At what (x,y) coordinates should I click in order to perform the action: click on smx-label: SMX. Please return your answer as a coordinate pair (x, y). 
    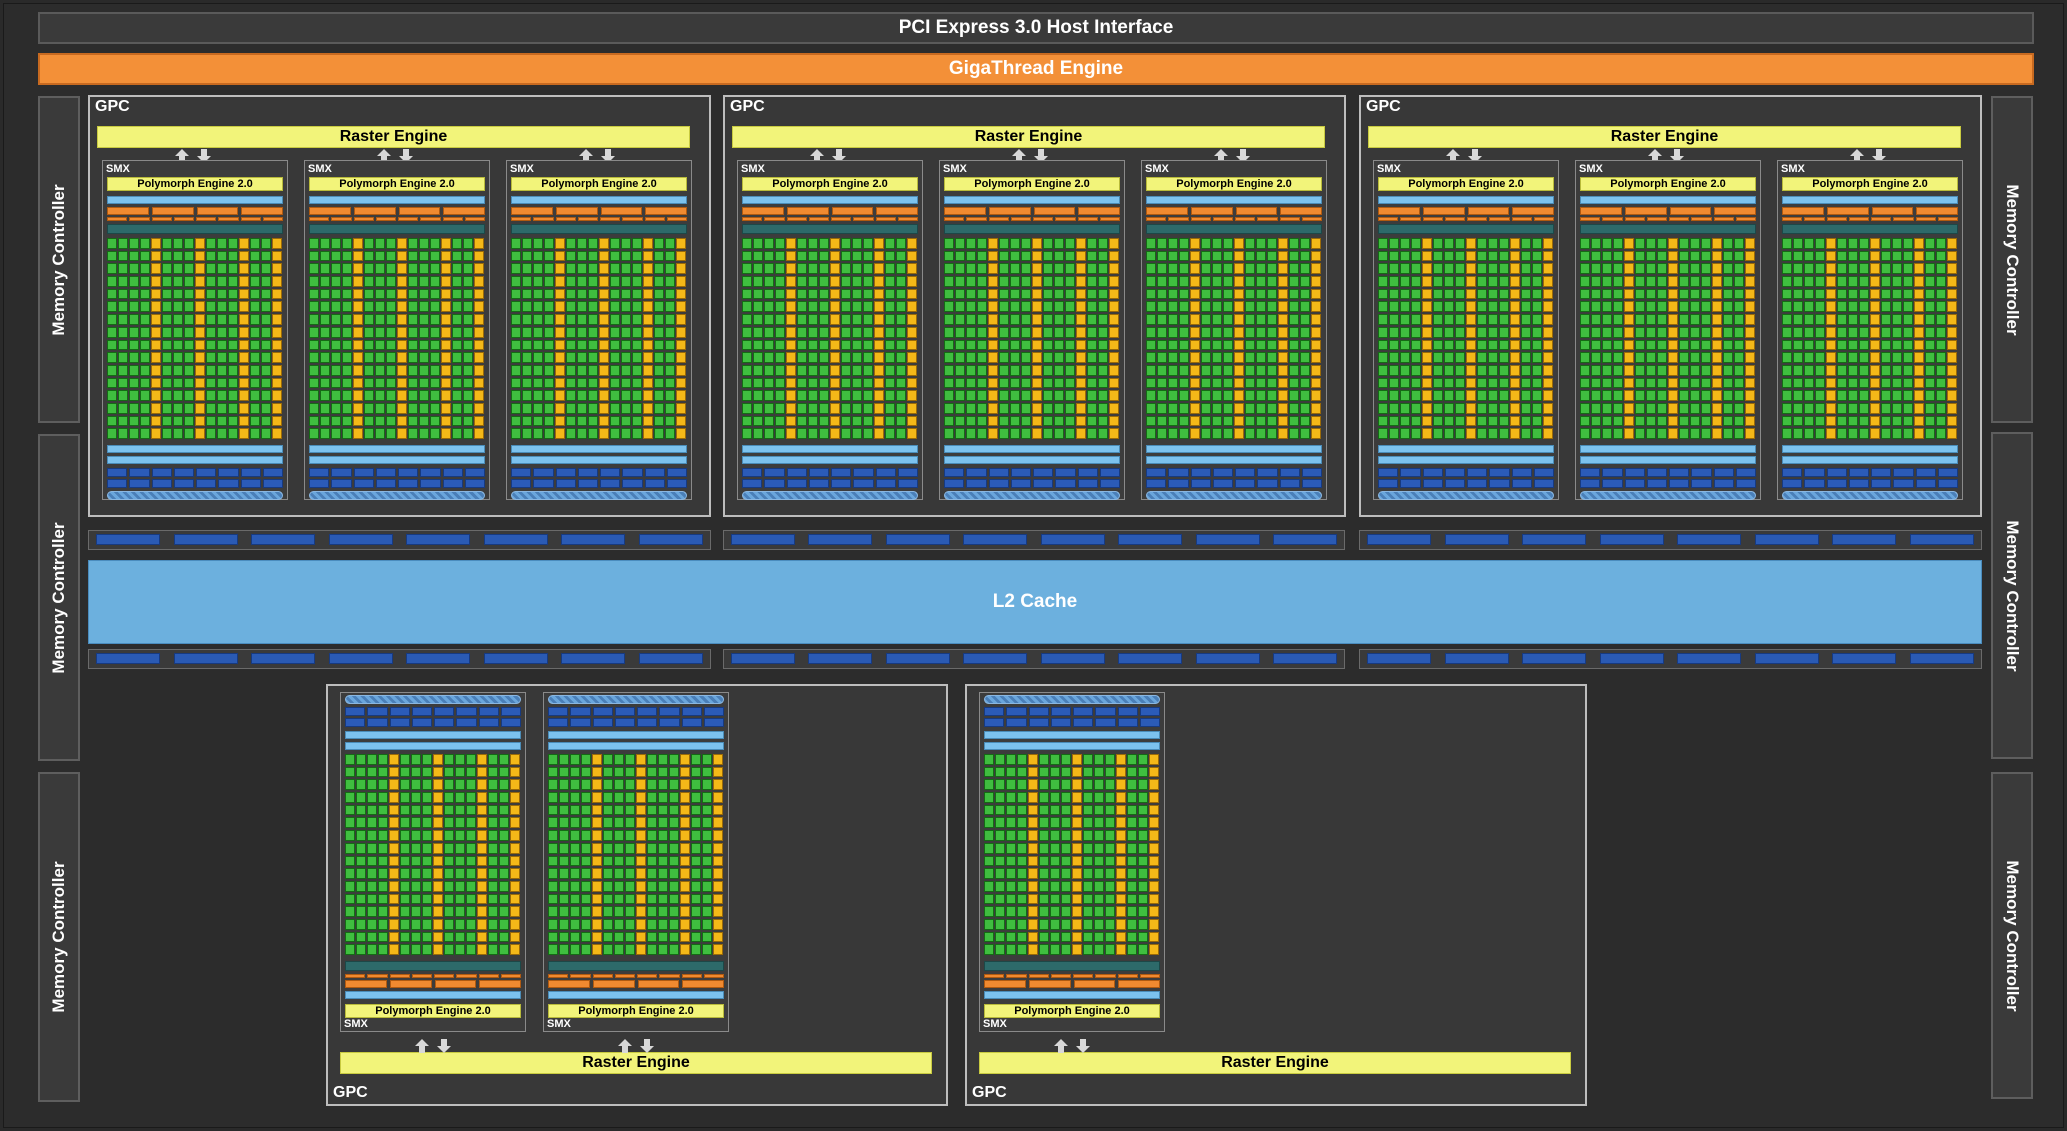
    Looking at the image, I should click on (1793, 169).